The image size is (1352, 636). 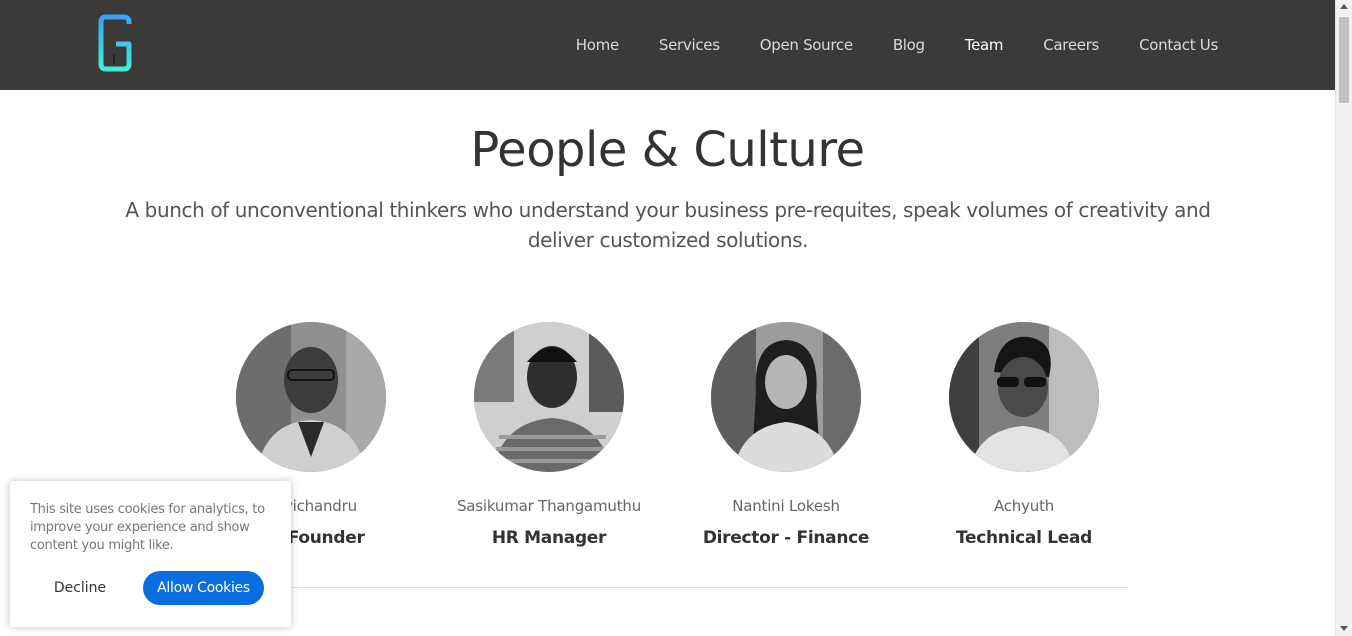 What do you see at coordinates (984, 45) in the screenshot?
I see `nav-team: Team` at bounding box center [984, 45].